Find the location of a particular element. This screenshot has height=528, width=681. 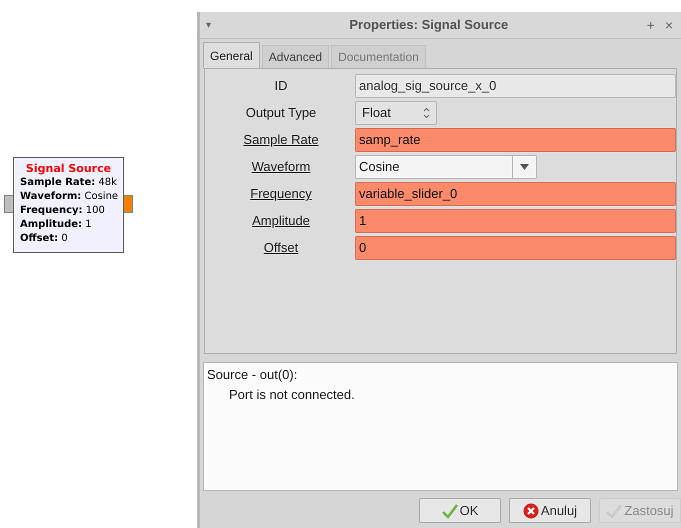

field-label: Frequency is located at coordinates (281, 194).